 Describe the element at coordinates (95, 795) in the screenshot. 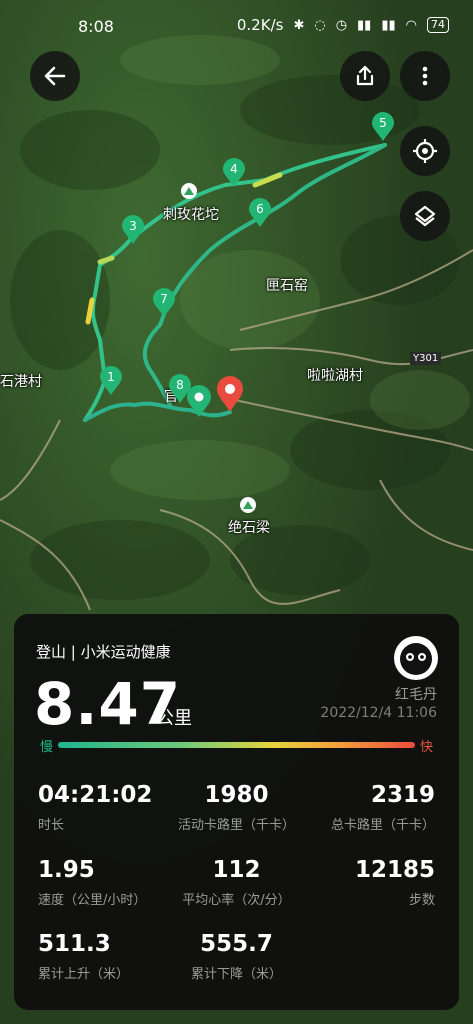

I see `stat-value: 04:21:02` at that location.